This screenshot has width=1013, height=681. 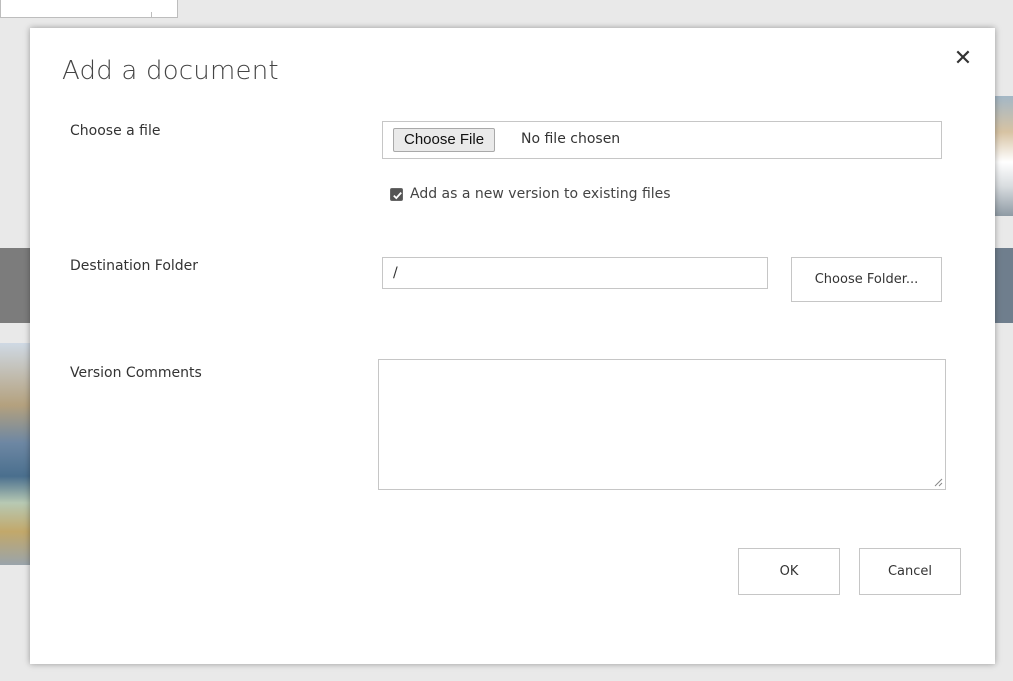 I want to click on version-comments-label: Version Comments, so click(x=136, y=373).